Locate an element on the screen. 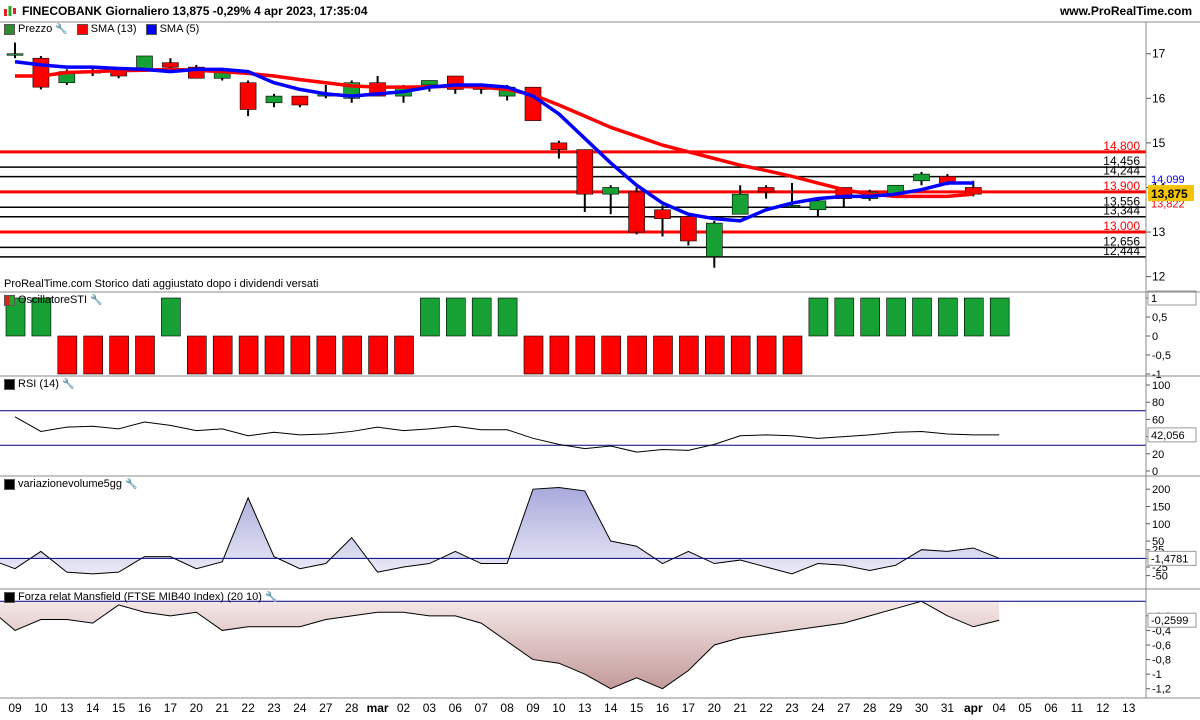  y-tick-label: 0,5 is located at coordinates (1159, 318).